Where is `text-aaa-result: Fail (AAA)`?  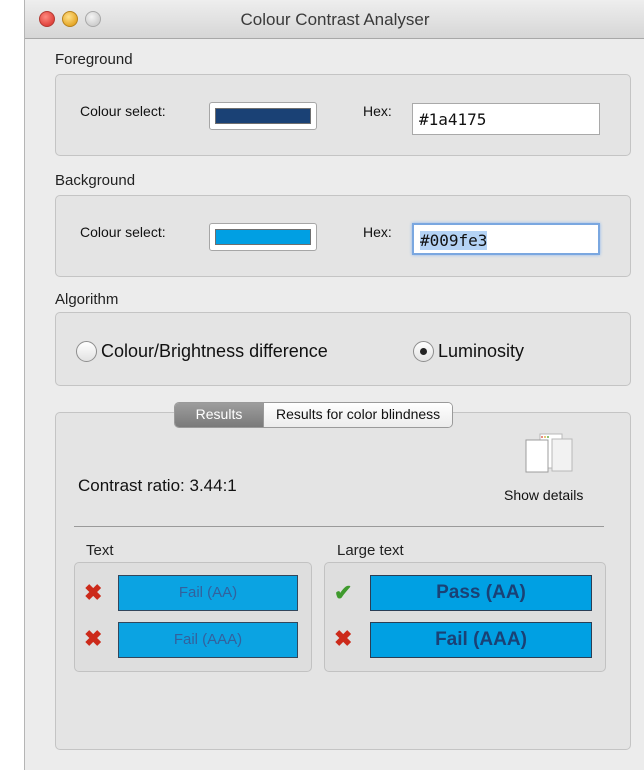
text-aaa-result: Fail (AAA) is located at coordinates (208, 640).